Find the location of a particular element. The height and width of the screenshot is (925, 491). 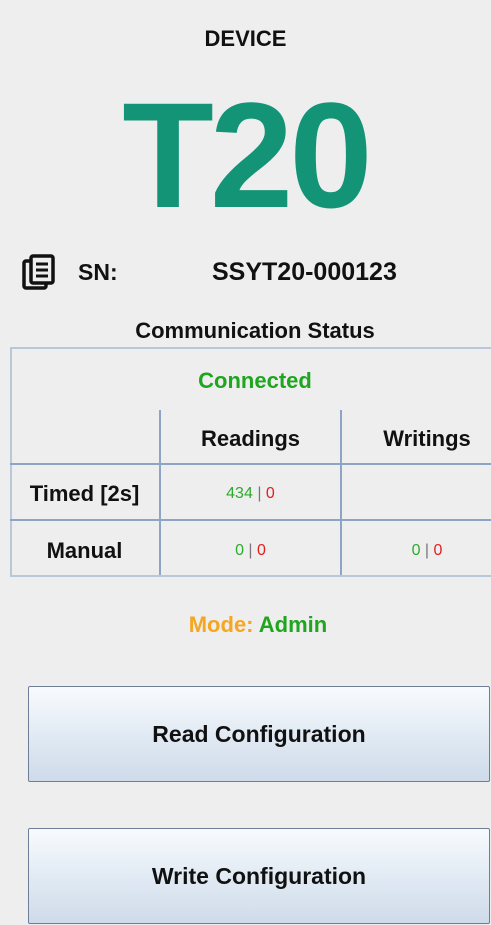

timed-readings-ok: 434 is located at coordinates (239, 493).